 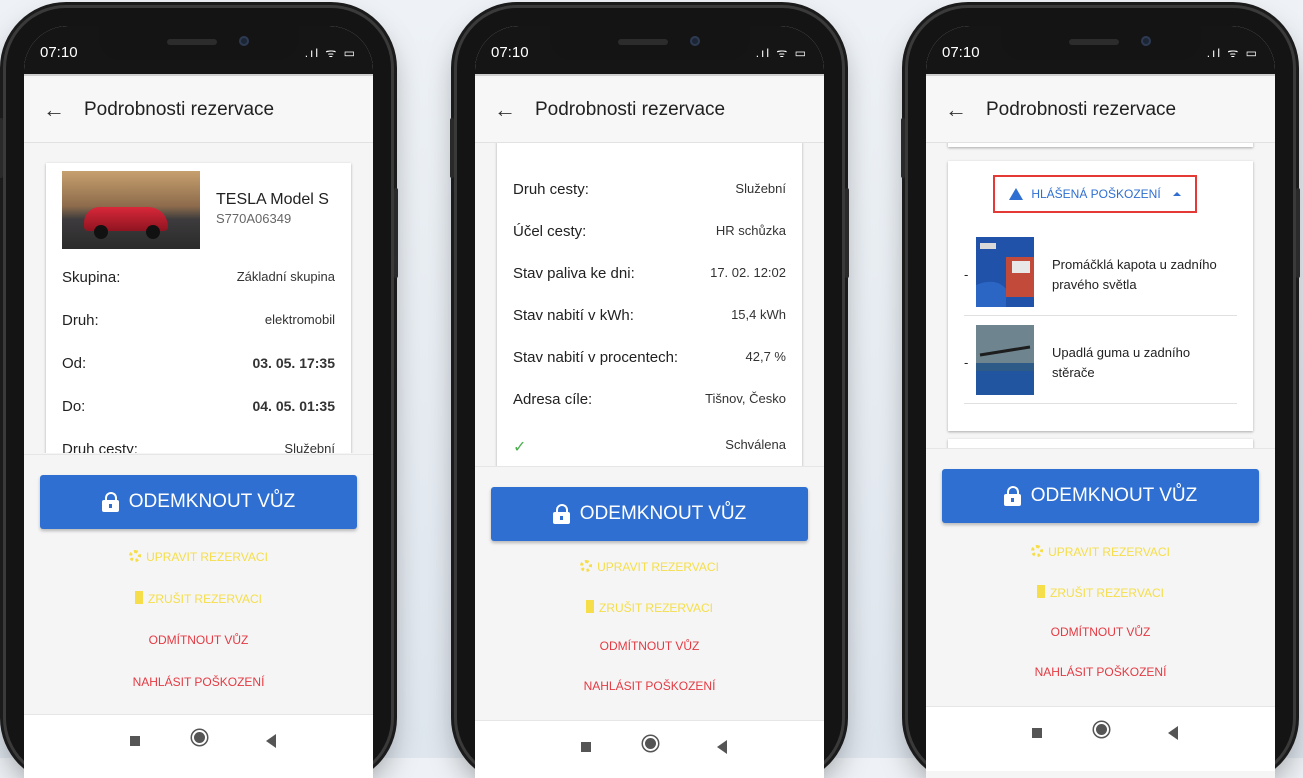 I want to click on row-value: Tišnov, Česko, so click(x=745, y=398).